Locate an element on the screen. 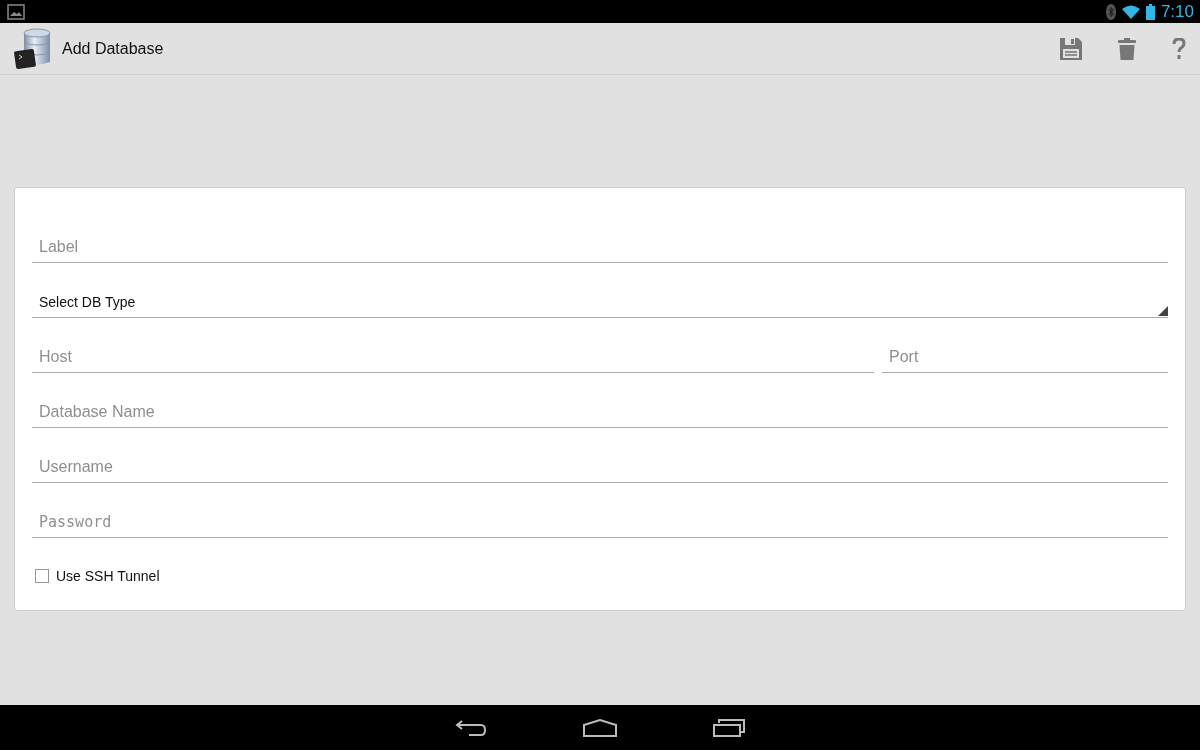 The image size is (1200, 750). help-button is located at coordinates (1179, 48).